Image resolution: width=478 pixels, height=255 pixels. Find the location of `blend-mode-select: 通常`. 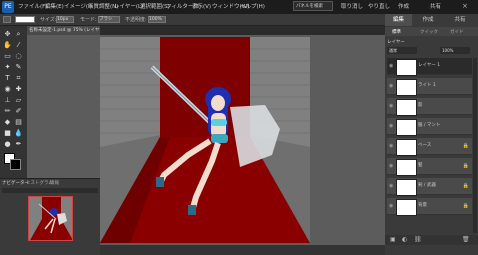

blend-mode-select: 通常 is located at coordinates (402, 50).